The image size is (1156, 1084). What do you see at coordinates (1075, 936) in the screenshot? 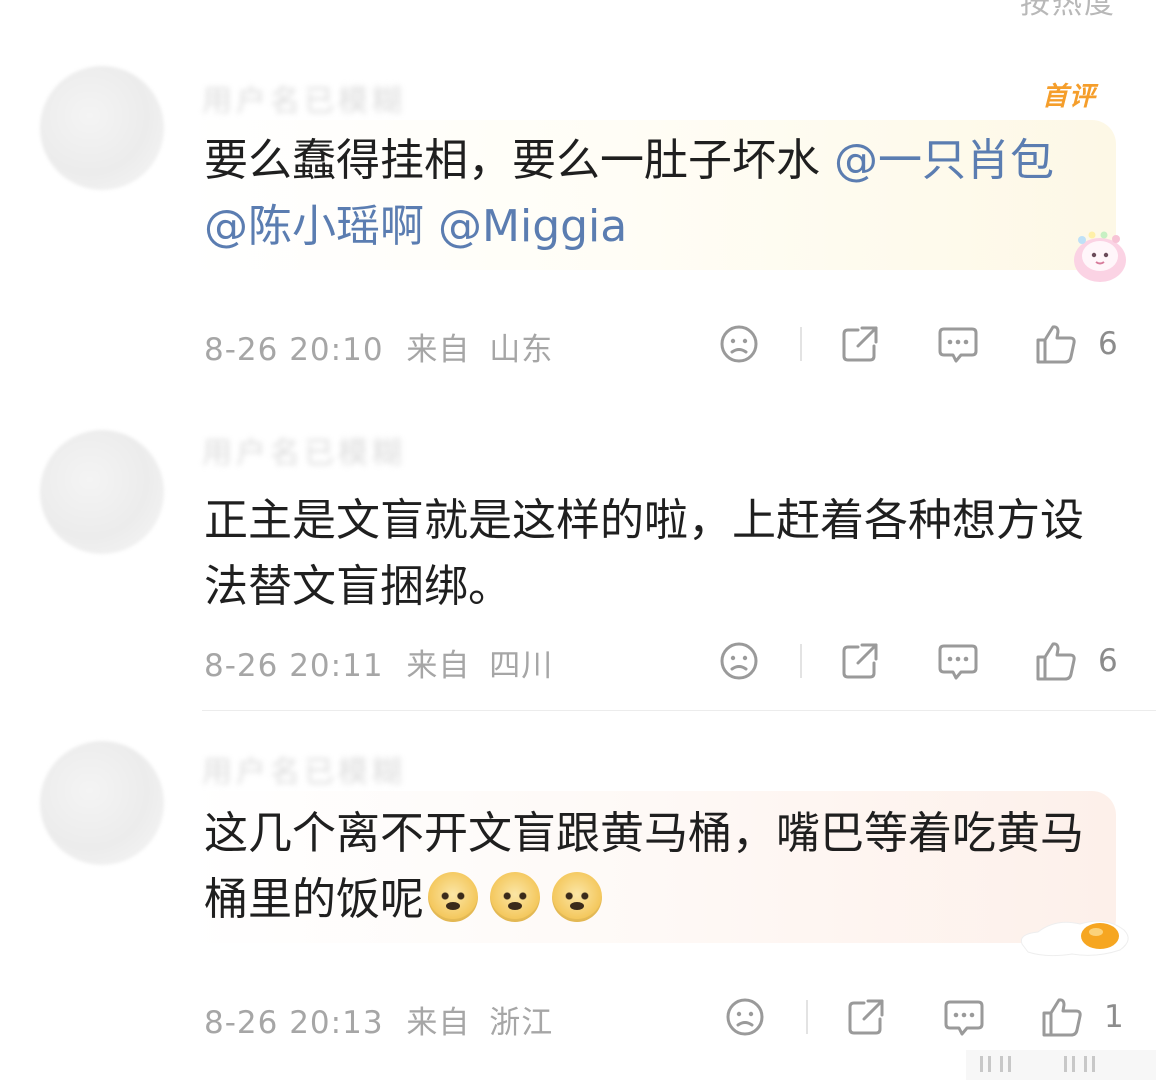
I see `fried-egg-icon` at bounding box center [1075, 936].